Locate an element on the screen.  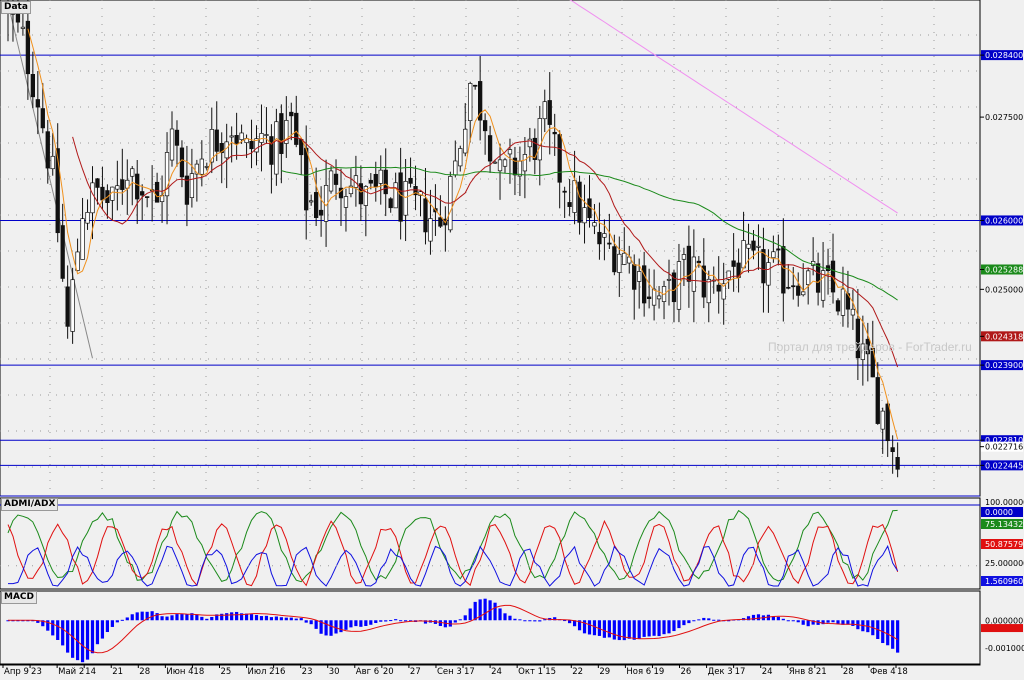
x-tick-label: 28 is located at coordinates (144, 671).